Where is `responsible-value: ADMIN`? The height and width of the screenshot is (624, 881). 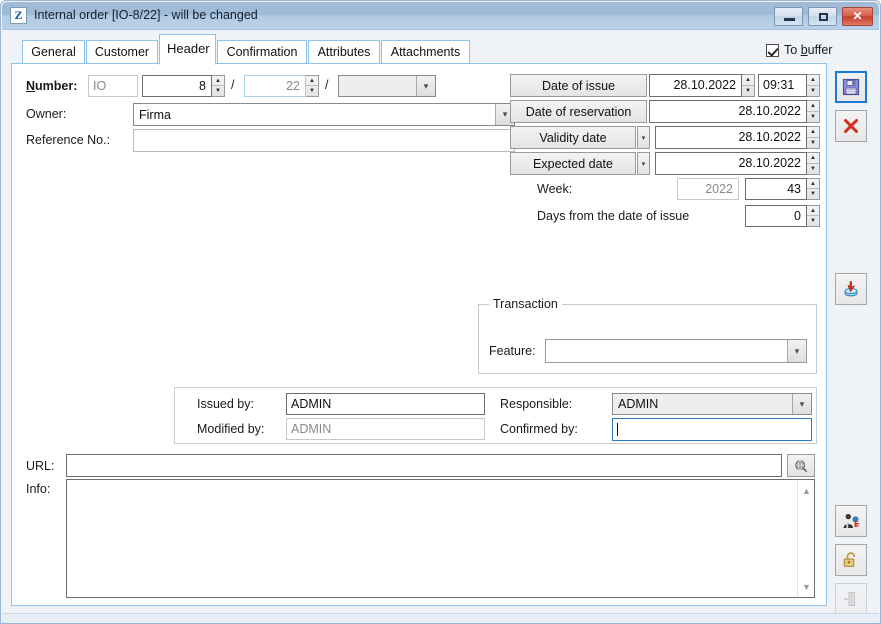
responsible-value: ADMIN is located at coordinates (638, 404).